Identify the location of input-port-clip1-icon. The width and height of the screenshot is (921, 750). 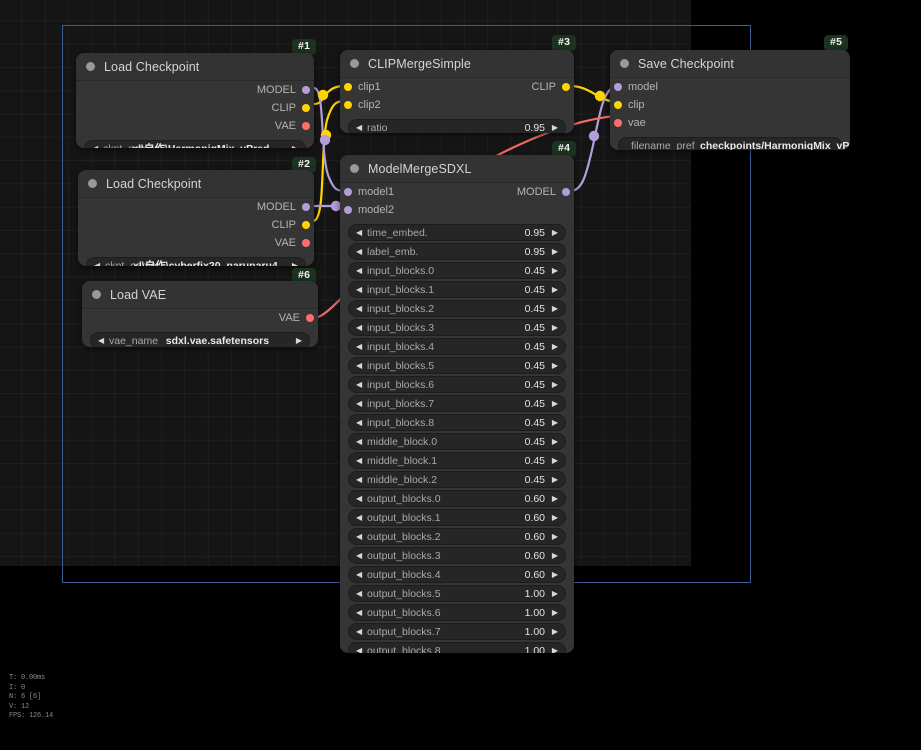
(348, 87).